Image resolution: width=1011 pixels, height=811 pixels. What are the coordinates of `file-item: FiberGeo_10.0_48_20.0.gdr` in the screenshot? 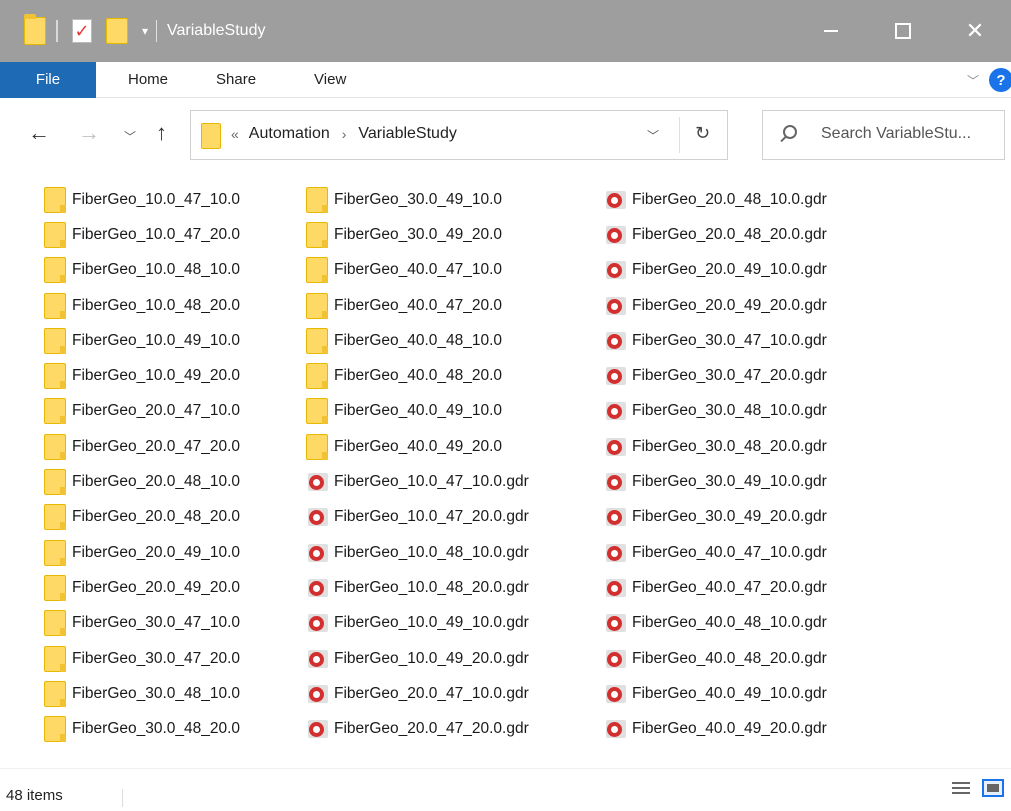 It's located at (417, 587).